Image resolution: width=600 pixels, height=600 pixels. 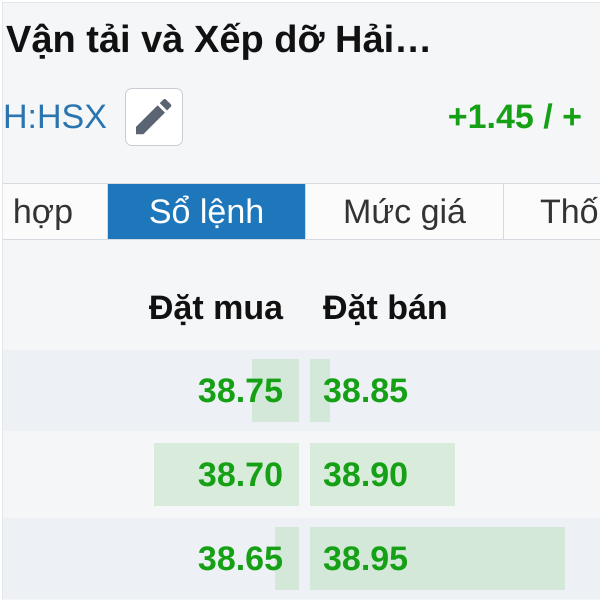 What do you see at coordinates (240, 390) in the screenshot?
I see `bid-price: 38.75` at bounding box center [240, 390].